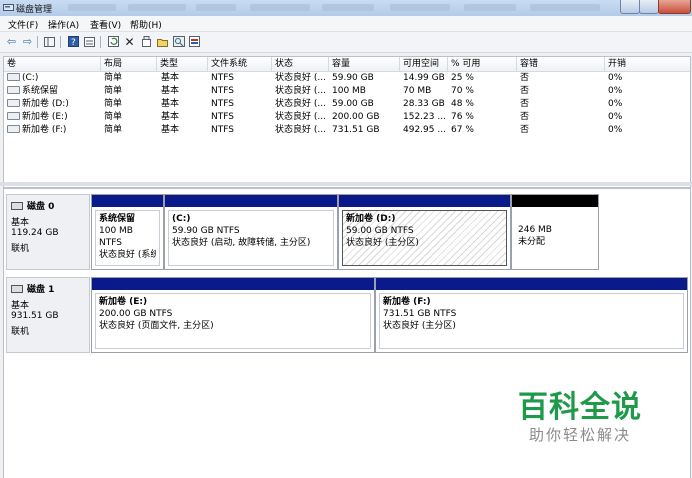 This screenshot has width=692, height=478. I want to click on back-arrow-icon: ⇦, so click(11, 41).